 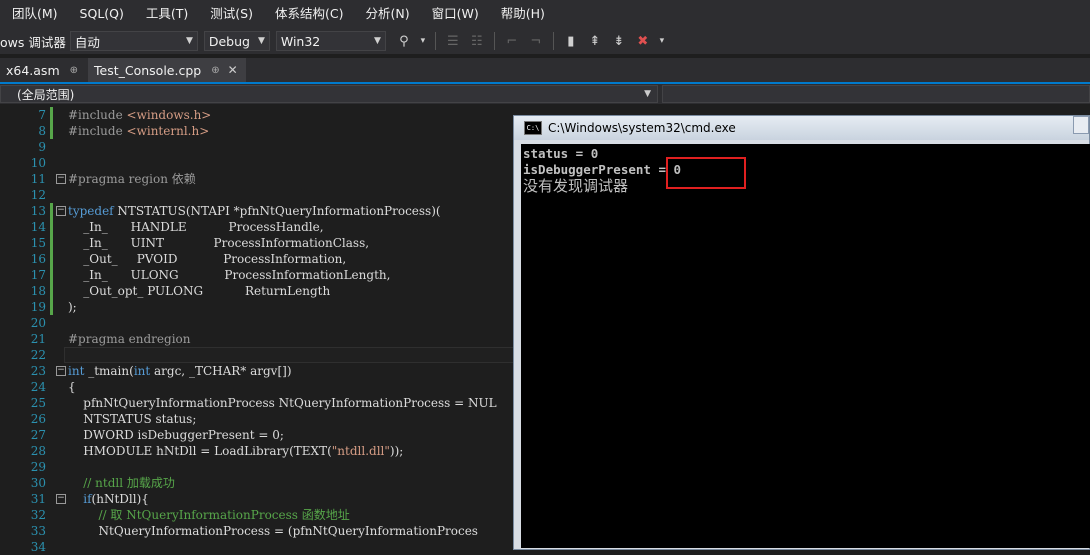 I want to click on line-number: 20, so click(x=38, y=323).